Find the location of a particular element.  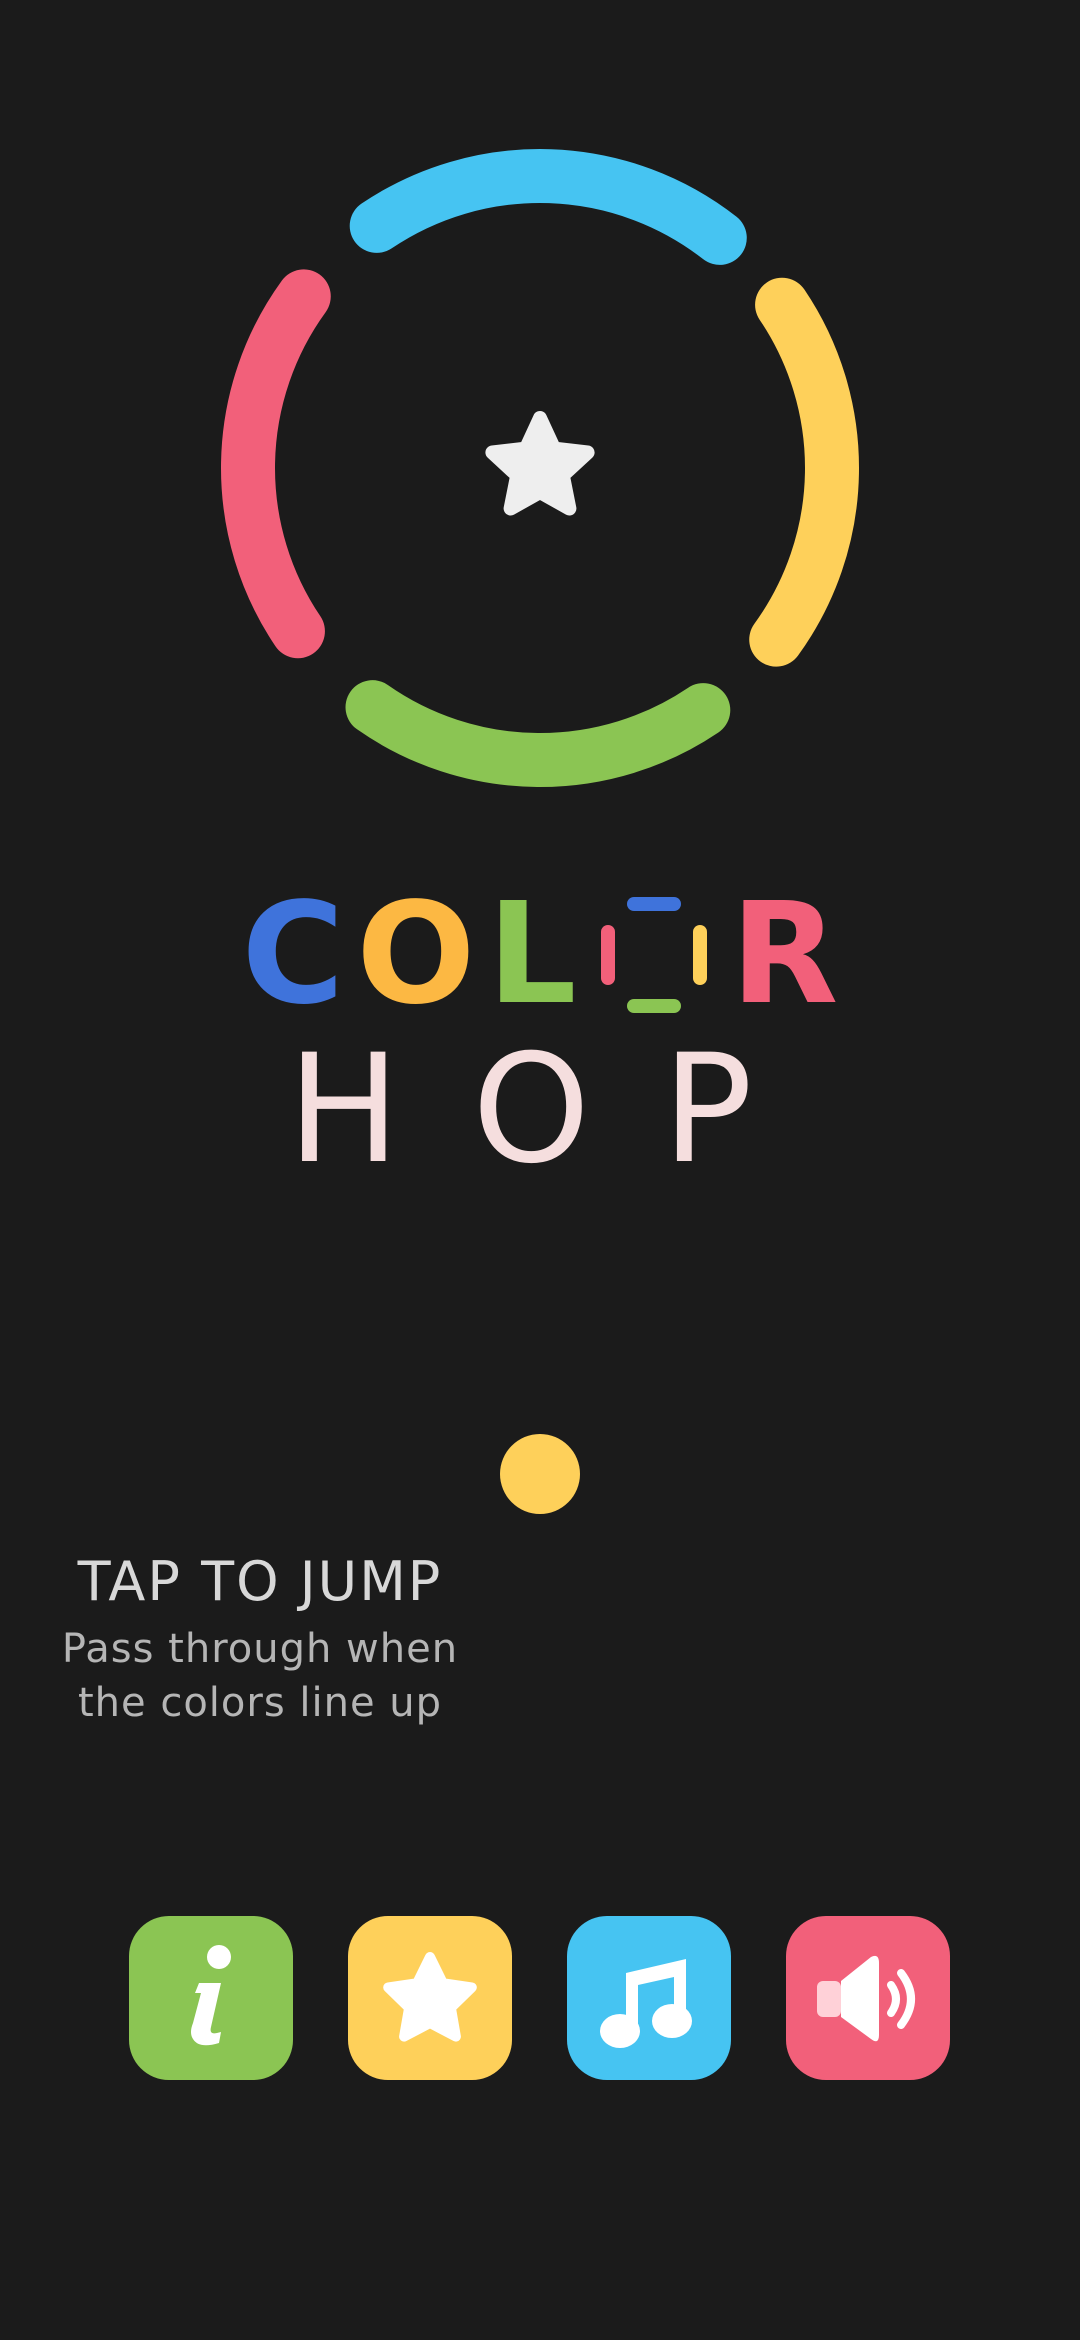

rate-button is located at coordinates (430, 1998).